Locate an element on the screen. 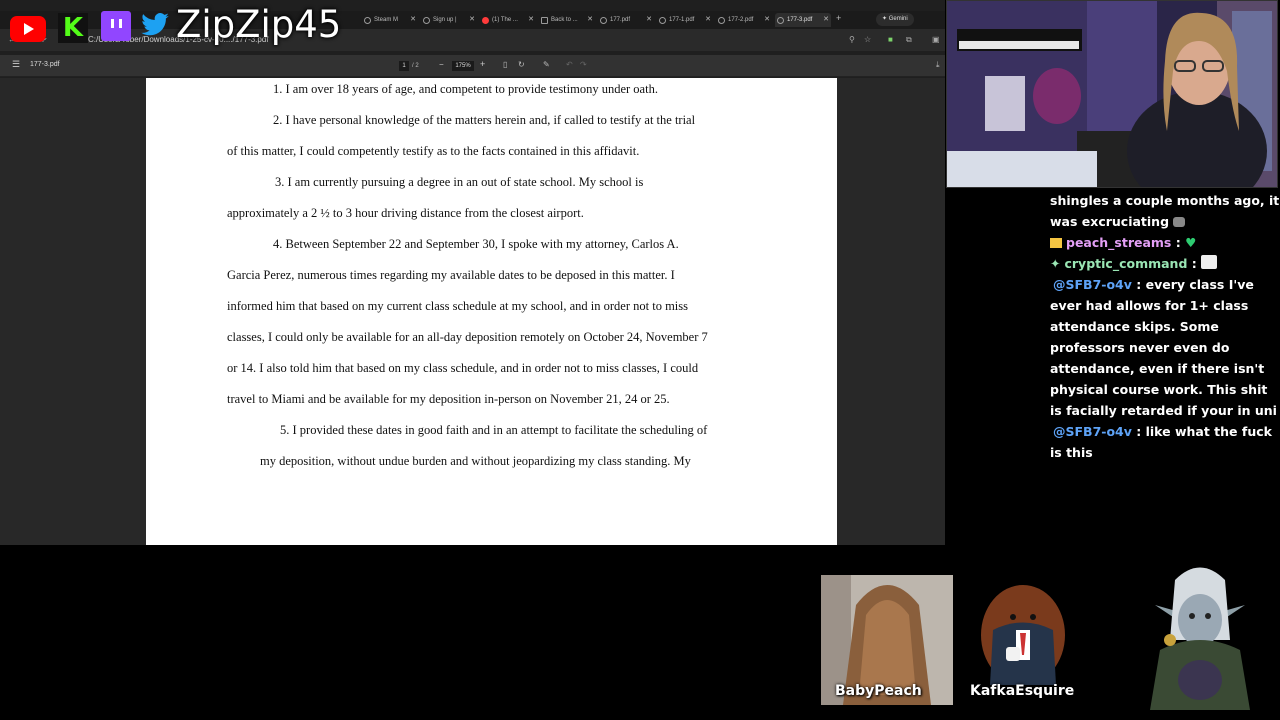  chat-message: @SFB7-o4v : like what the fuck is this is located at coordinates (1161, 442).